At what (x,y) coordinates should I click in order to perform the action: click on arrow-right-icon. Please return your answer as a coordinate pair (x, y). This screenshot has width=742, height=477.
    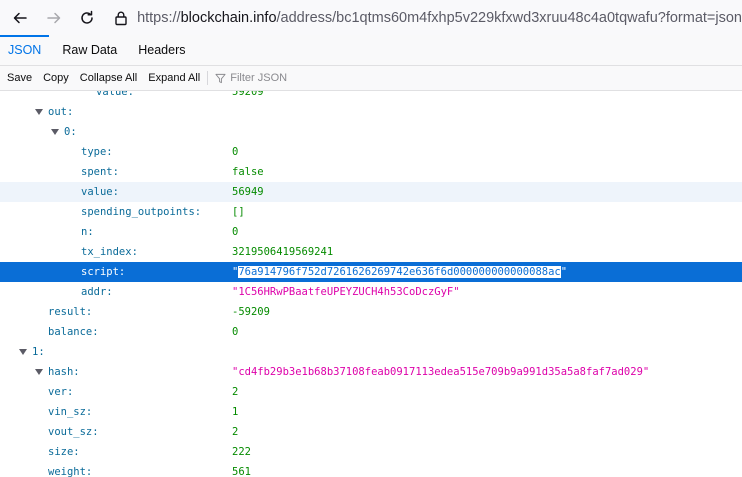
    Looking at the image, I should click on (53, 17).